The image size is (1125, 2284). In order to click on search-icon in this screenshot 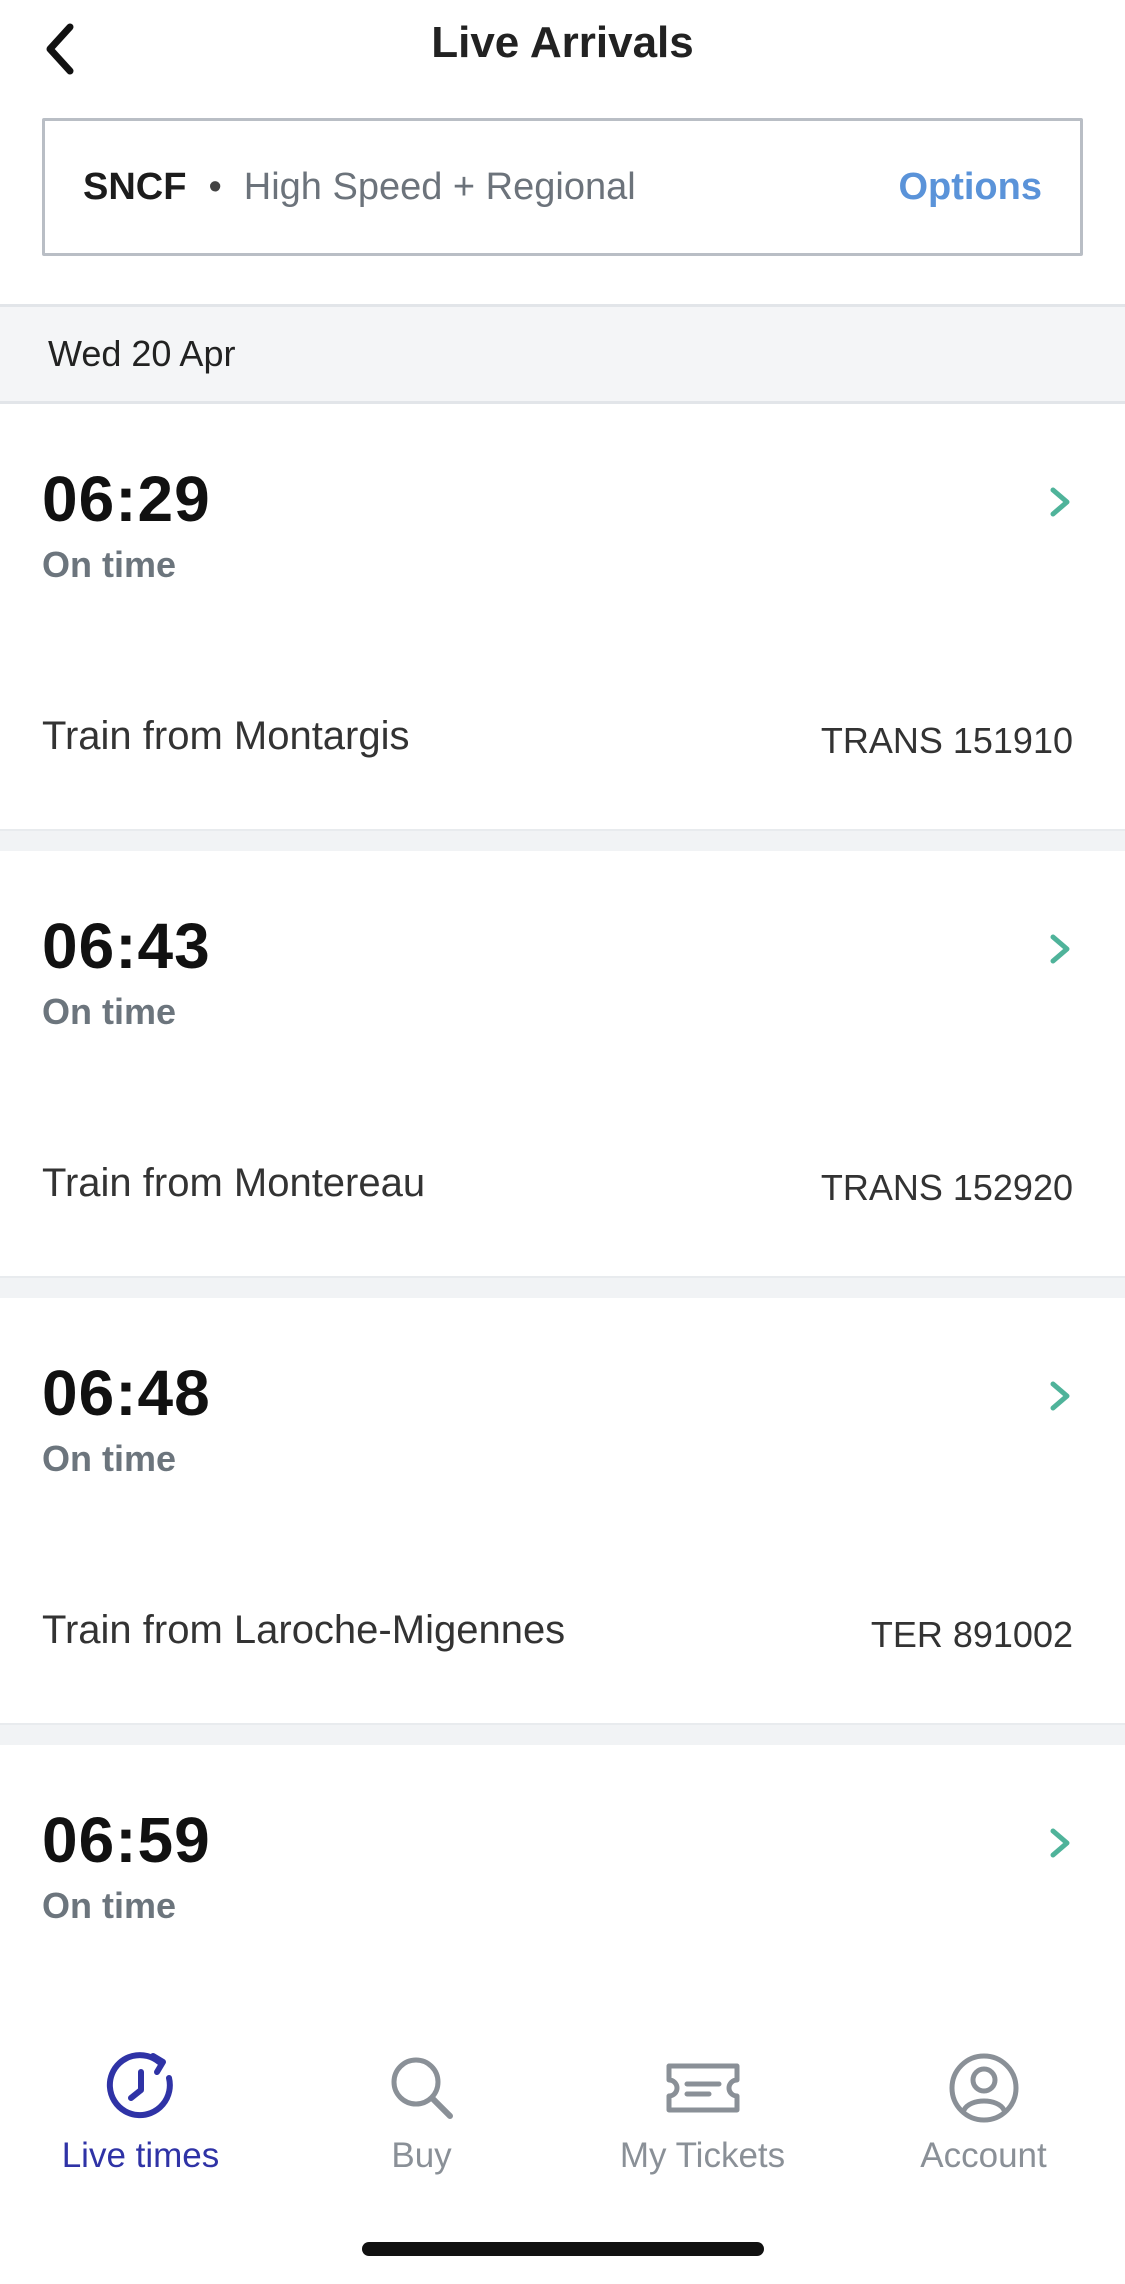, I will do `click(422, 2088)`.